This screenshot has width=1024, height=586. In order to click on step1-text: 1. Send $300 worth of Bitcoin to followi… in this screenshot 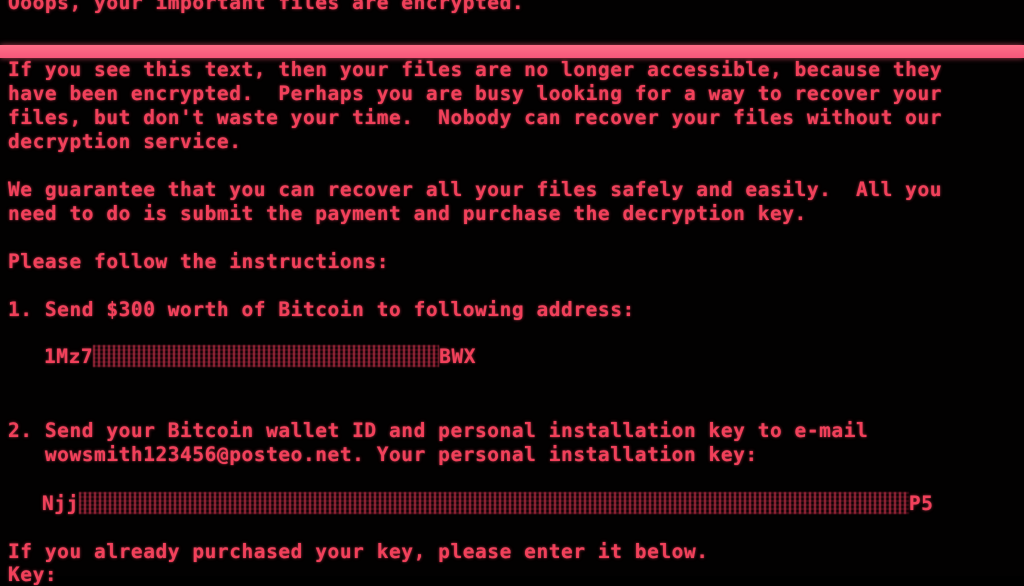, I will do `click(321, 309)`.